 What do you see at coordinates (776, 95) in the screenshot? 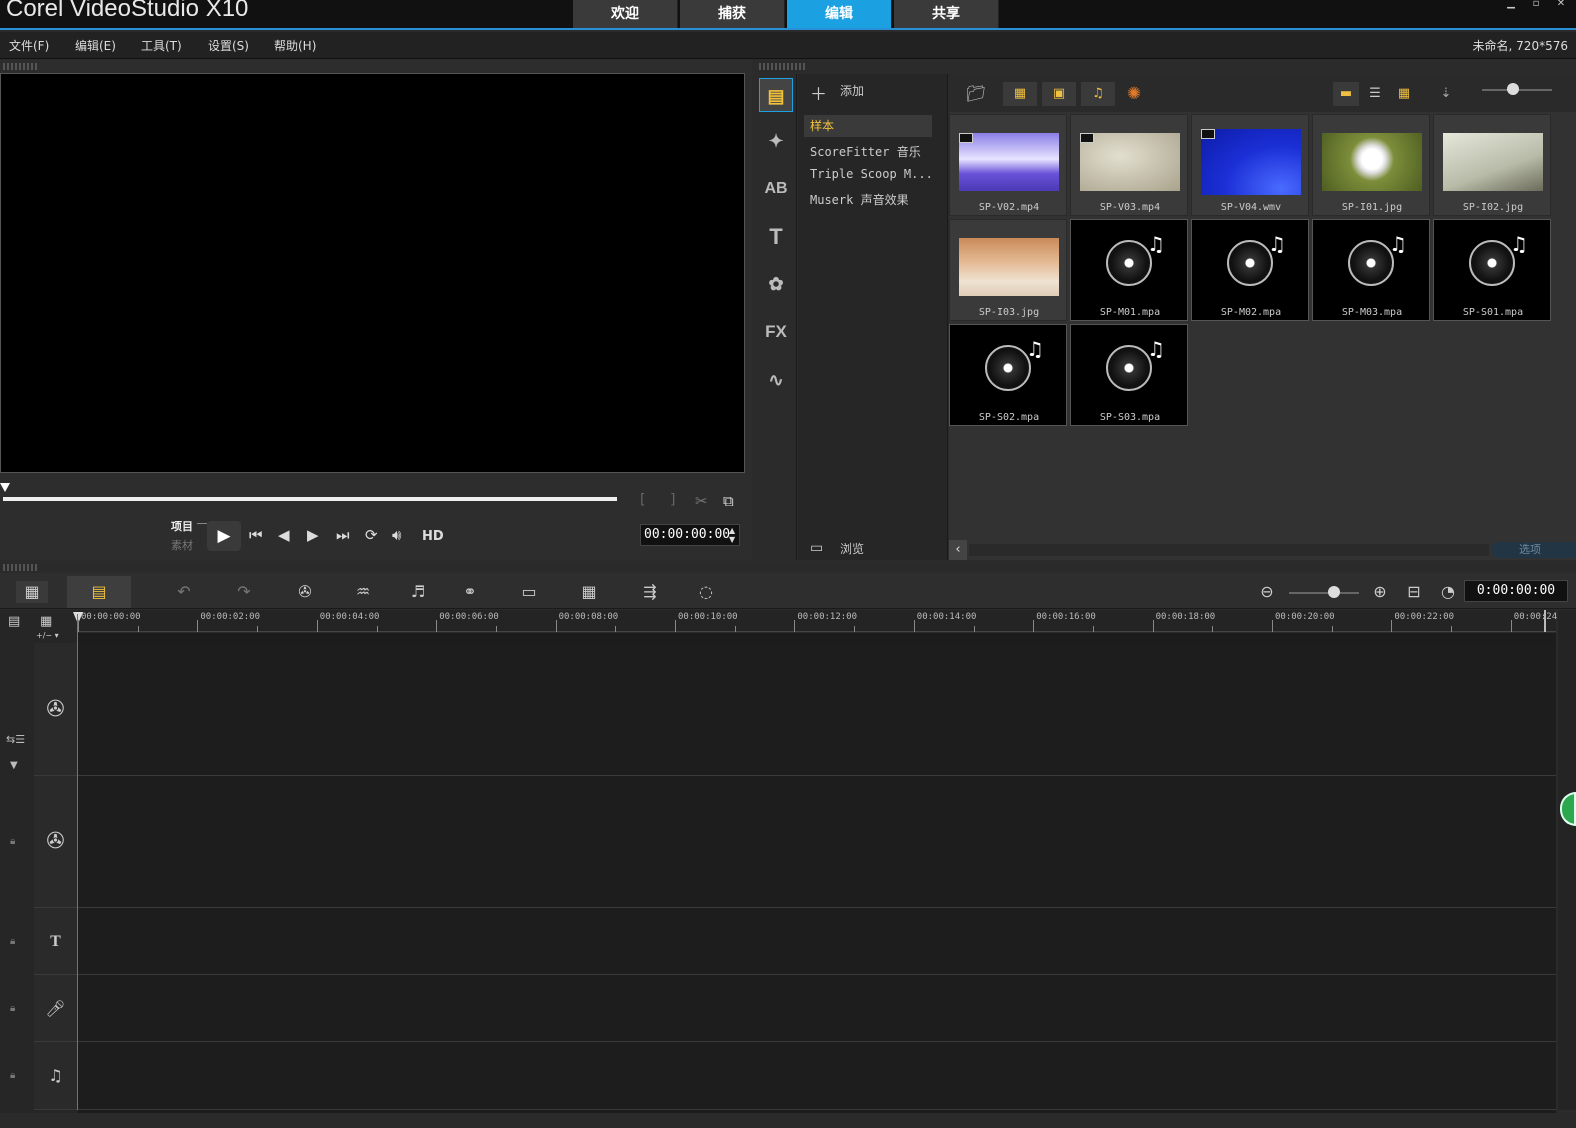
I see `media-icon: ▤` at bounding box center [776, 95].